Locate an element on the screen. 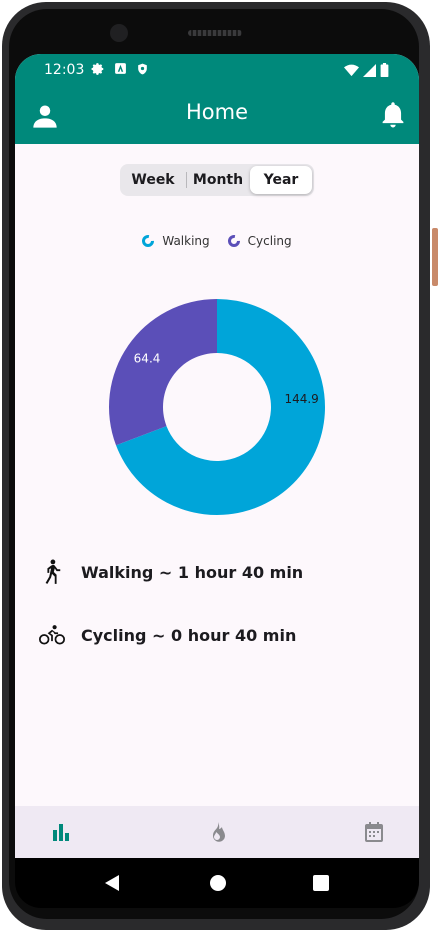 This screenshot has height=938, width=440. home-icon is located at coordinates (218, 883).